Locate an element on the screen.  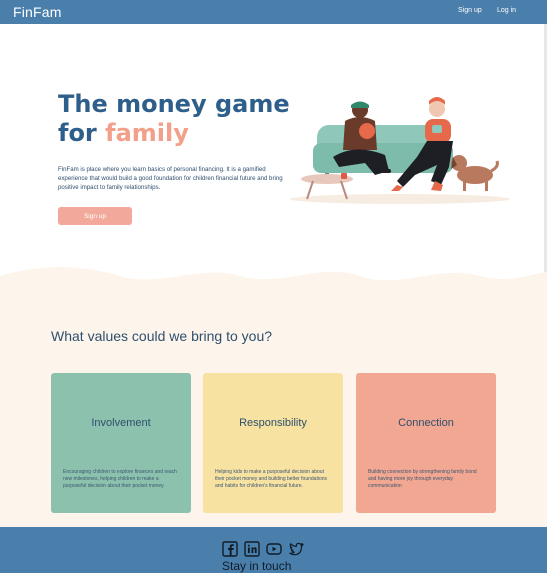
twitter-icon is located at coordinates (296, 549).